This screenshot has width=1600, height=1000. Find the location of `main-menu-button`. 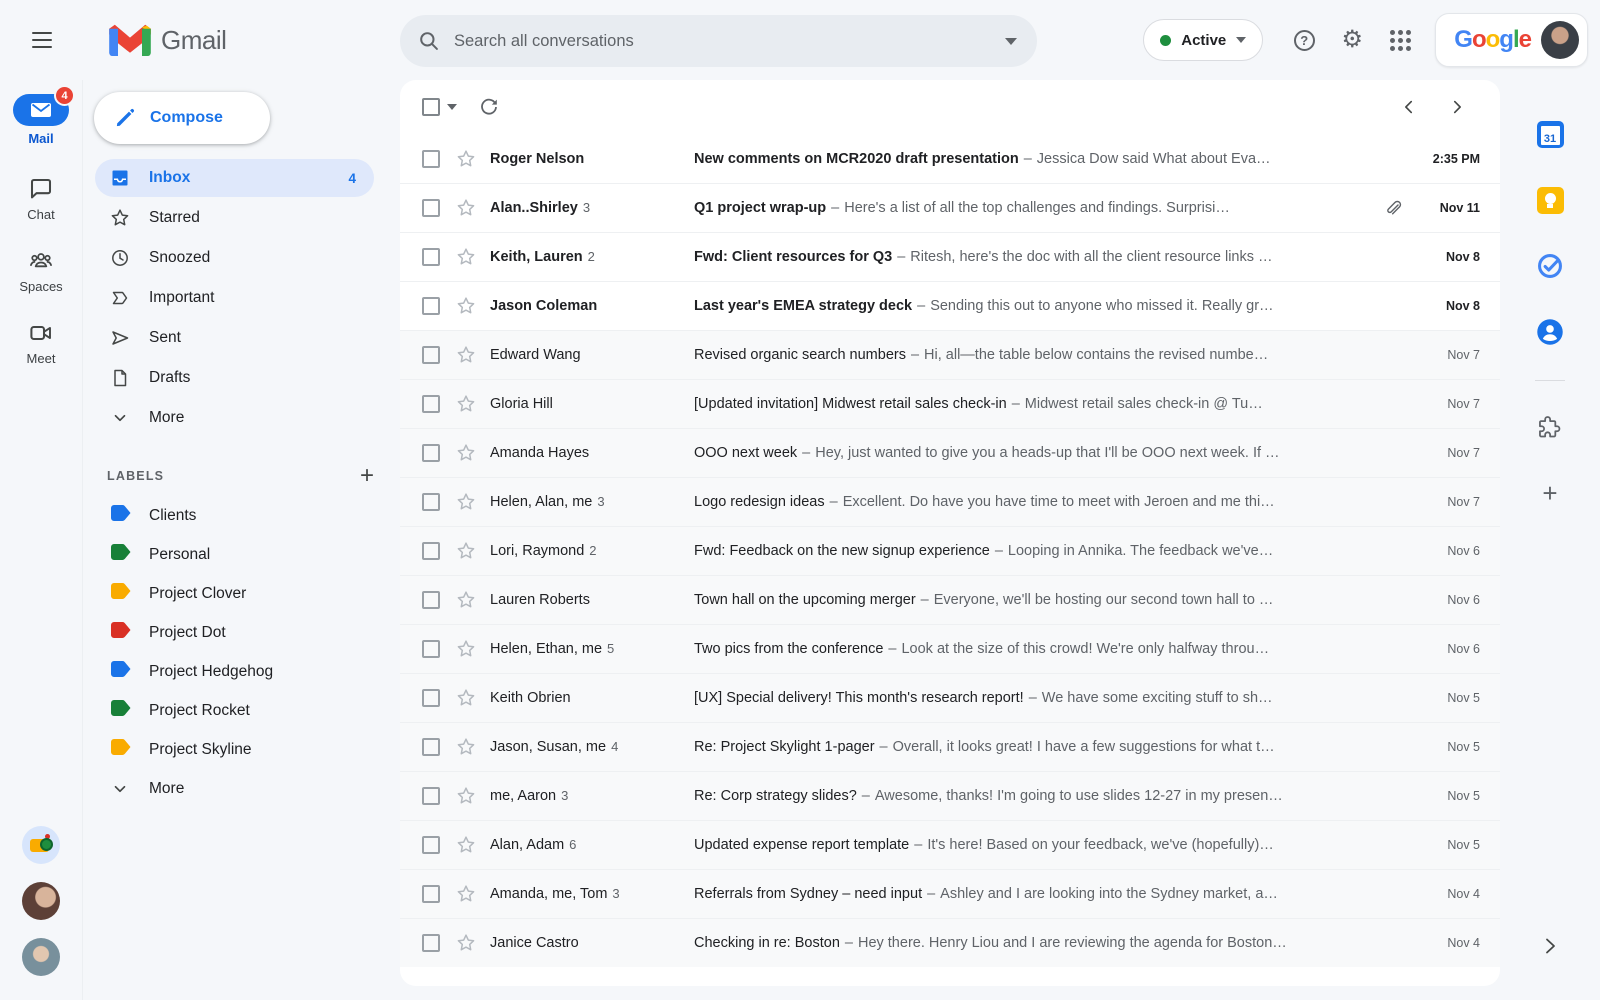

main-menu-button is located at coordinates (42, 40).